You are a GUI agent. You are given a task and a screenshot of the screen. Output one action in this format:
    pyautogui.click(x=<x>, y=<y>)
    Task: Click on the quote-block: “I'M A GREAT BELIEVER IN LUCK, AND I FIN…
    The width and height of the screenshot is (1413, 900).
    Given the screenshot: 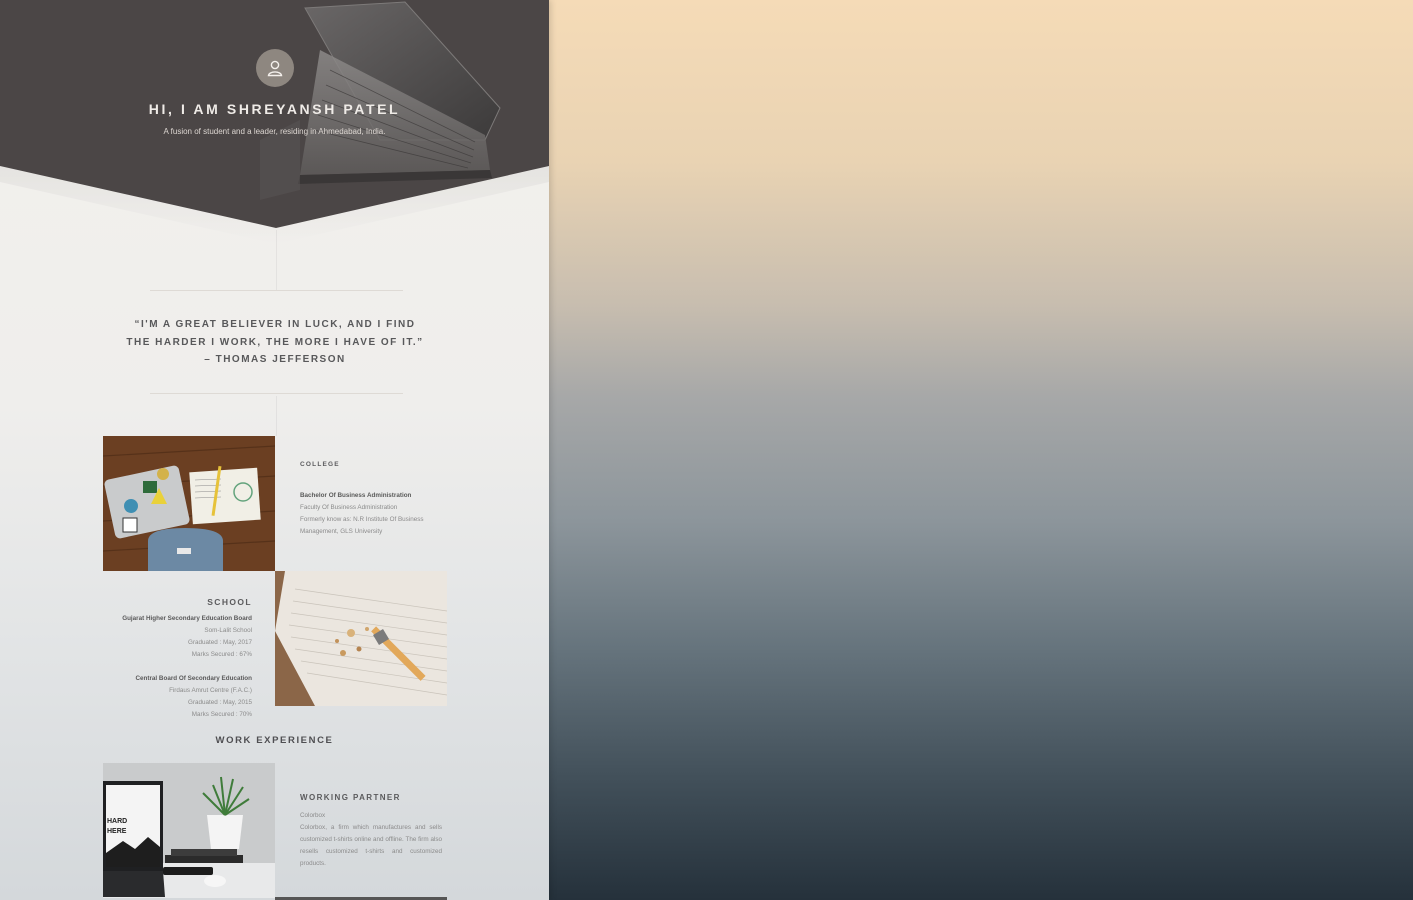 What is the action you would take?
    pyautogui.click(x=275, y=342)
    